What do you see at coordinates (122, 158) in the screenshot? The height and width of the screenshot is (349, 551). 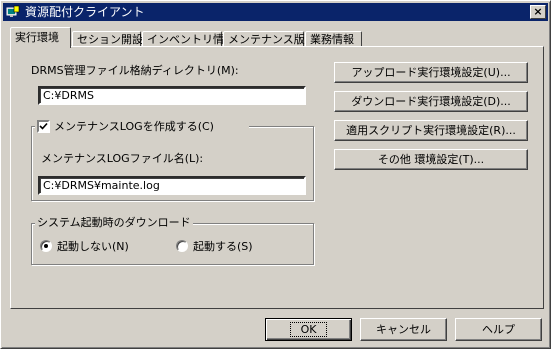 I see `maintenance-log-file-label: メンテナンスLOGファイル名(L):` at bounding box center [122, 158].